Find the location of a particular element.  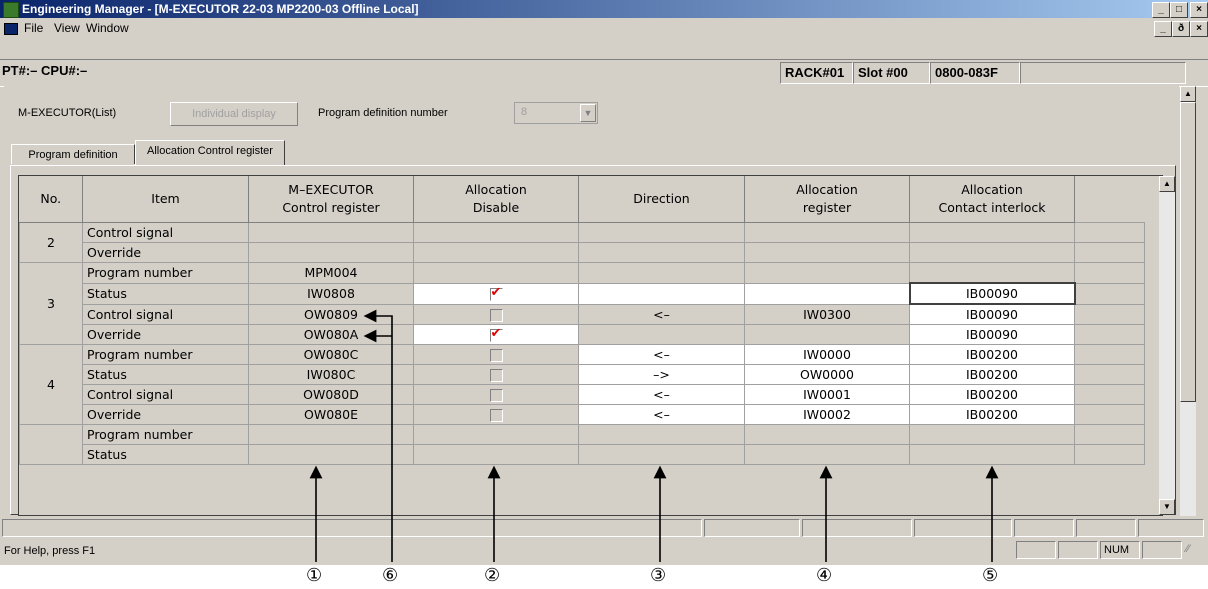

control-register-cell: OW080E is located at coordinates (331, 414).